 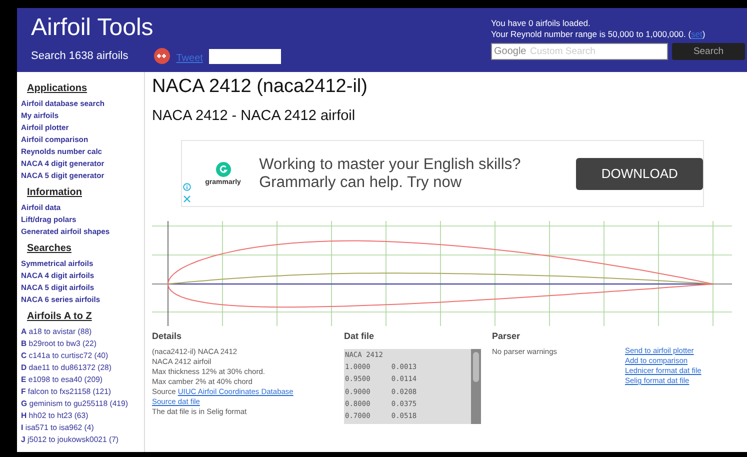 What do you see at coordinates (79, 56) in the screenshot?
I see `site-subtitle: Search 1638 airfoils` at bounding box center [79, 56].